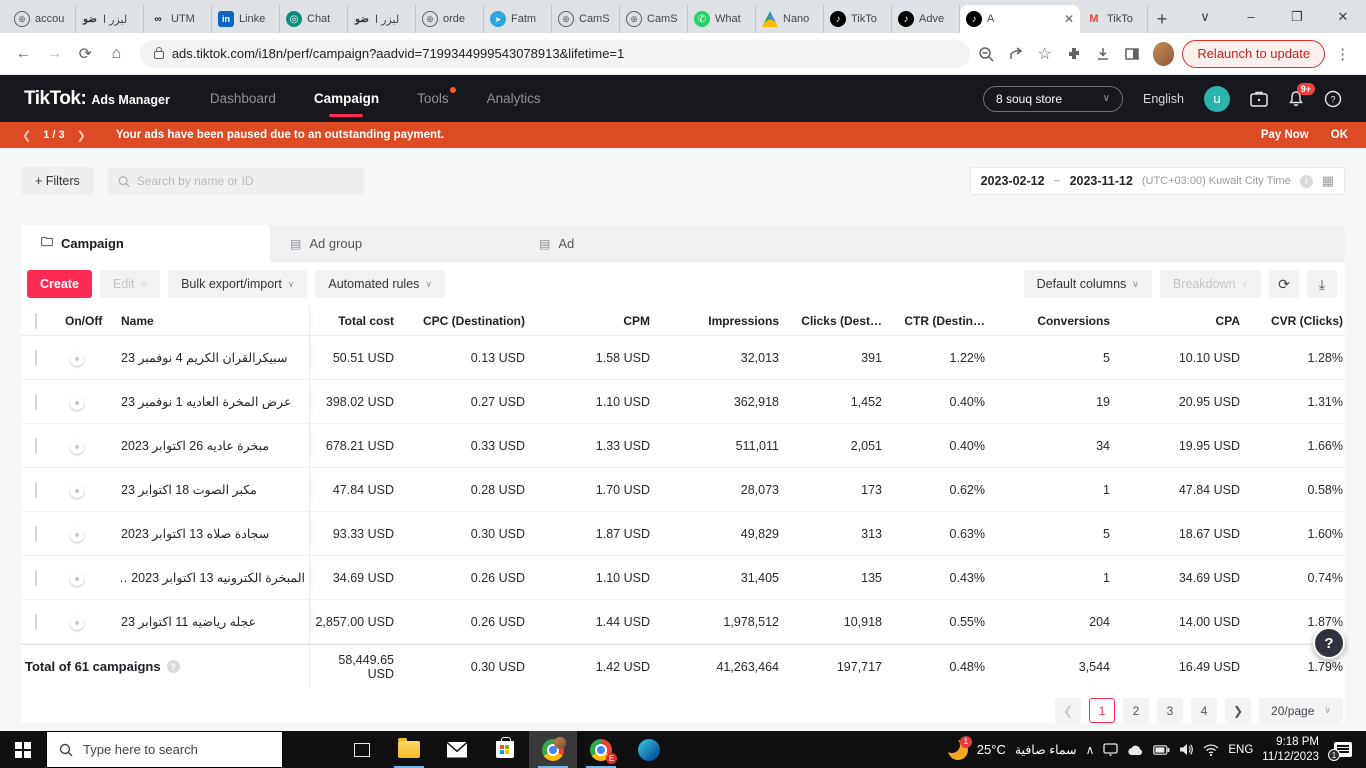 The height and width of the screenshot is (768, 1366). I want to click on file-explorer-icon, so click(409, 749).